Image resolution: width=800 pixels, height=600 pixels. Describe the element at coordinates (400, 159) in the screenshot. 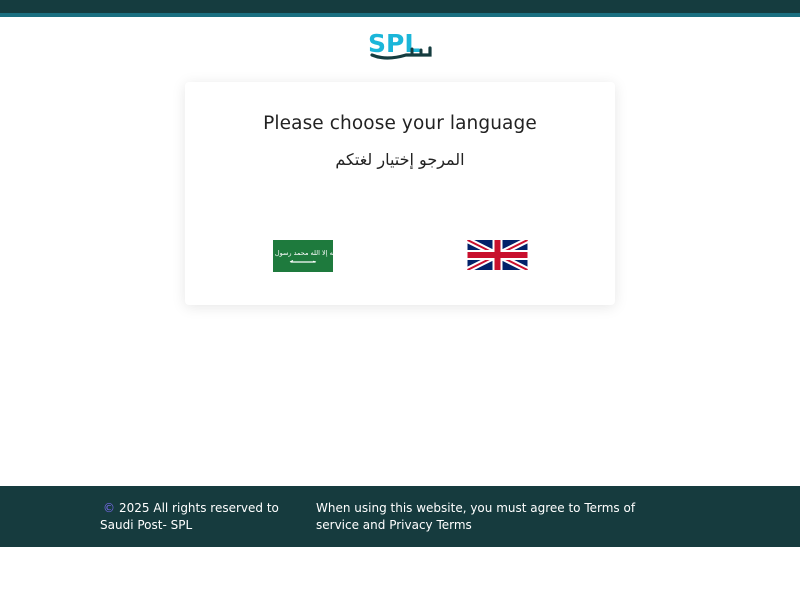

I see `card-subtitle-arabic: المرجو إختيار لغتكم` at that location.